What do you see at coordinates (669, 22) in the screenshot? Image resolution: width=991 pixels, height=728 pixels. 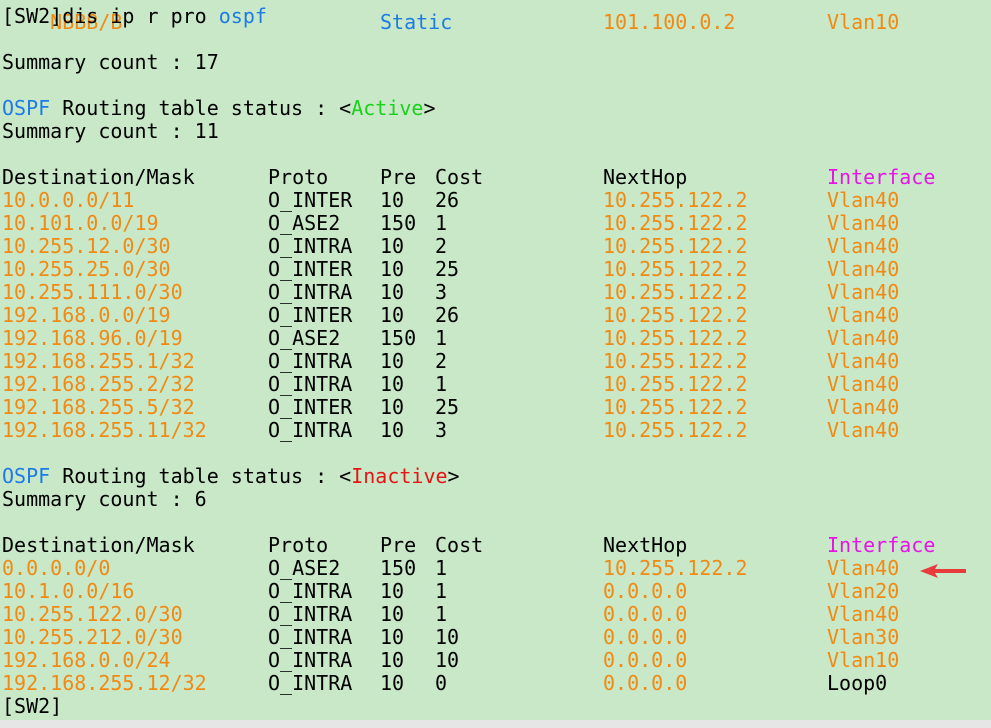 I see `cut-nexthop: 101.100.0.2` at bounding box center [669, 22].